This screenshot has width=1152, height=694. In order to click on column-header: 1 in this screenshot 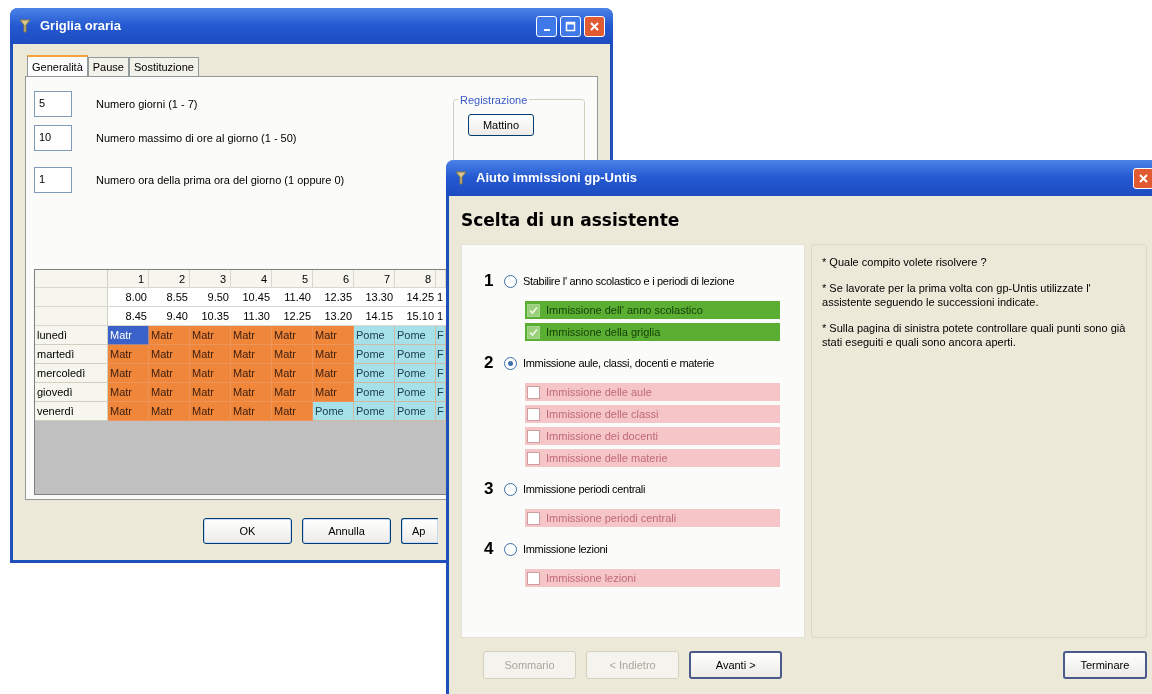, I will do `click(128, 278)`.